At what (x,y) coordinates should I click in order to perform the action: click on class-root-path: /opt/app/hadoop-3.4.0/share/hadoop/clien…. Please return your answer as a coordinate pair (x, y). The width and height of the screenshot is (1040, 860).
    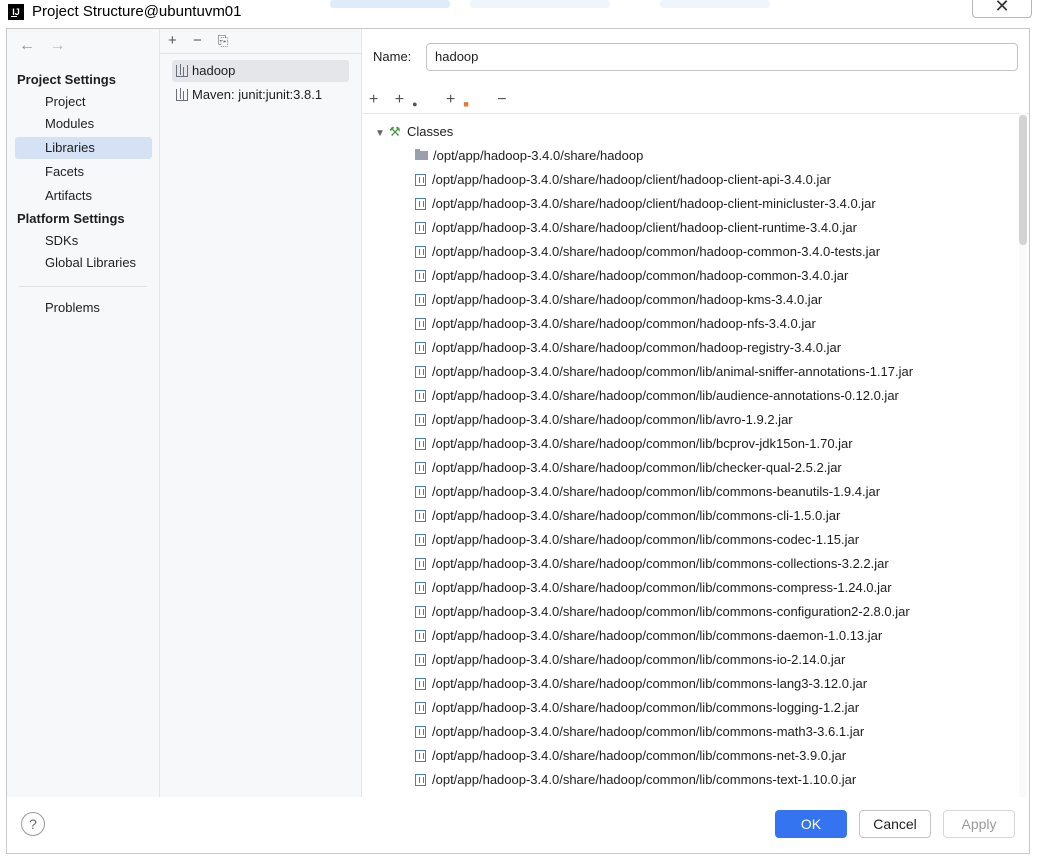
    Looking at the image, I should click on (631, 179).